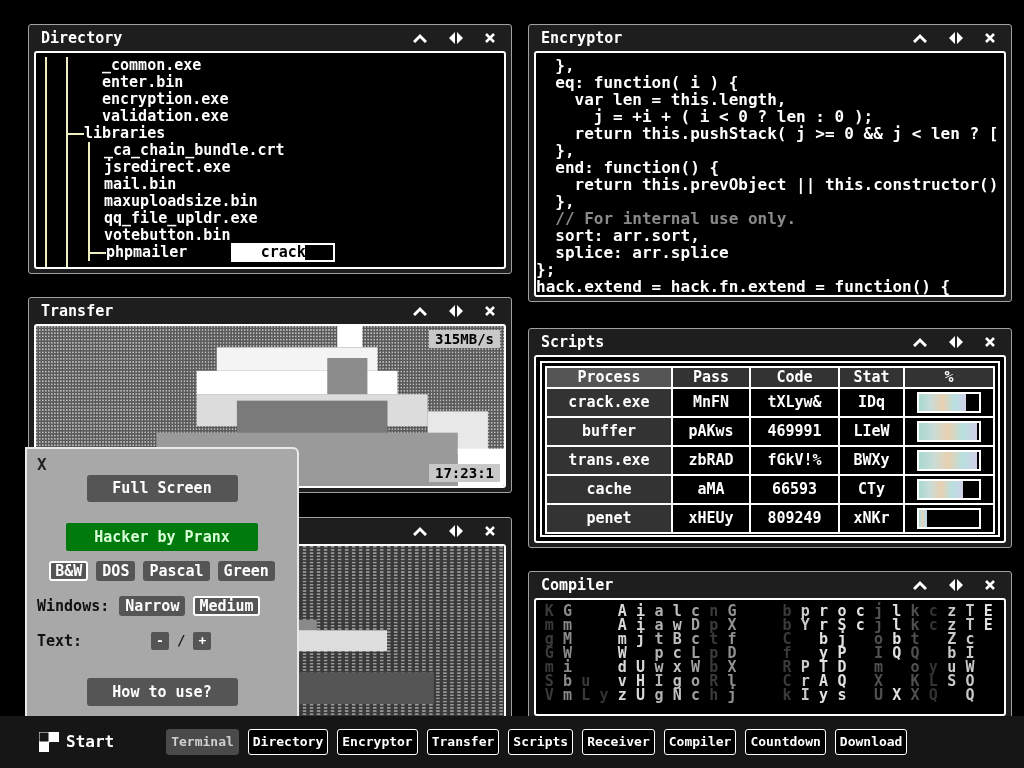 The image size is (1024, 768). Describe the element at coordinates (733, 116) in the screenshot. I see `code-line: j = +i + ( i < 0 ? len : 0 );` at that location.